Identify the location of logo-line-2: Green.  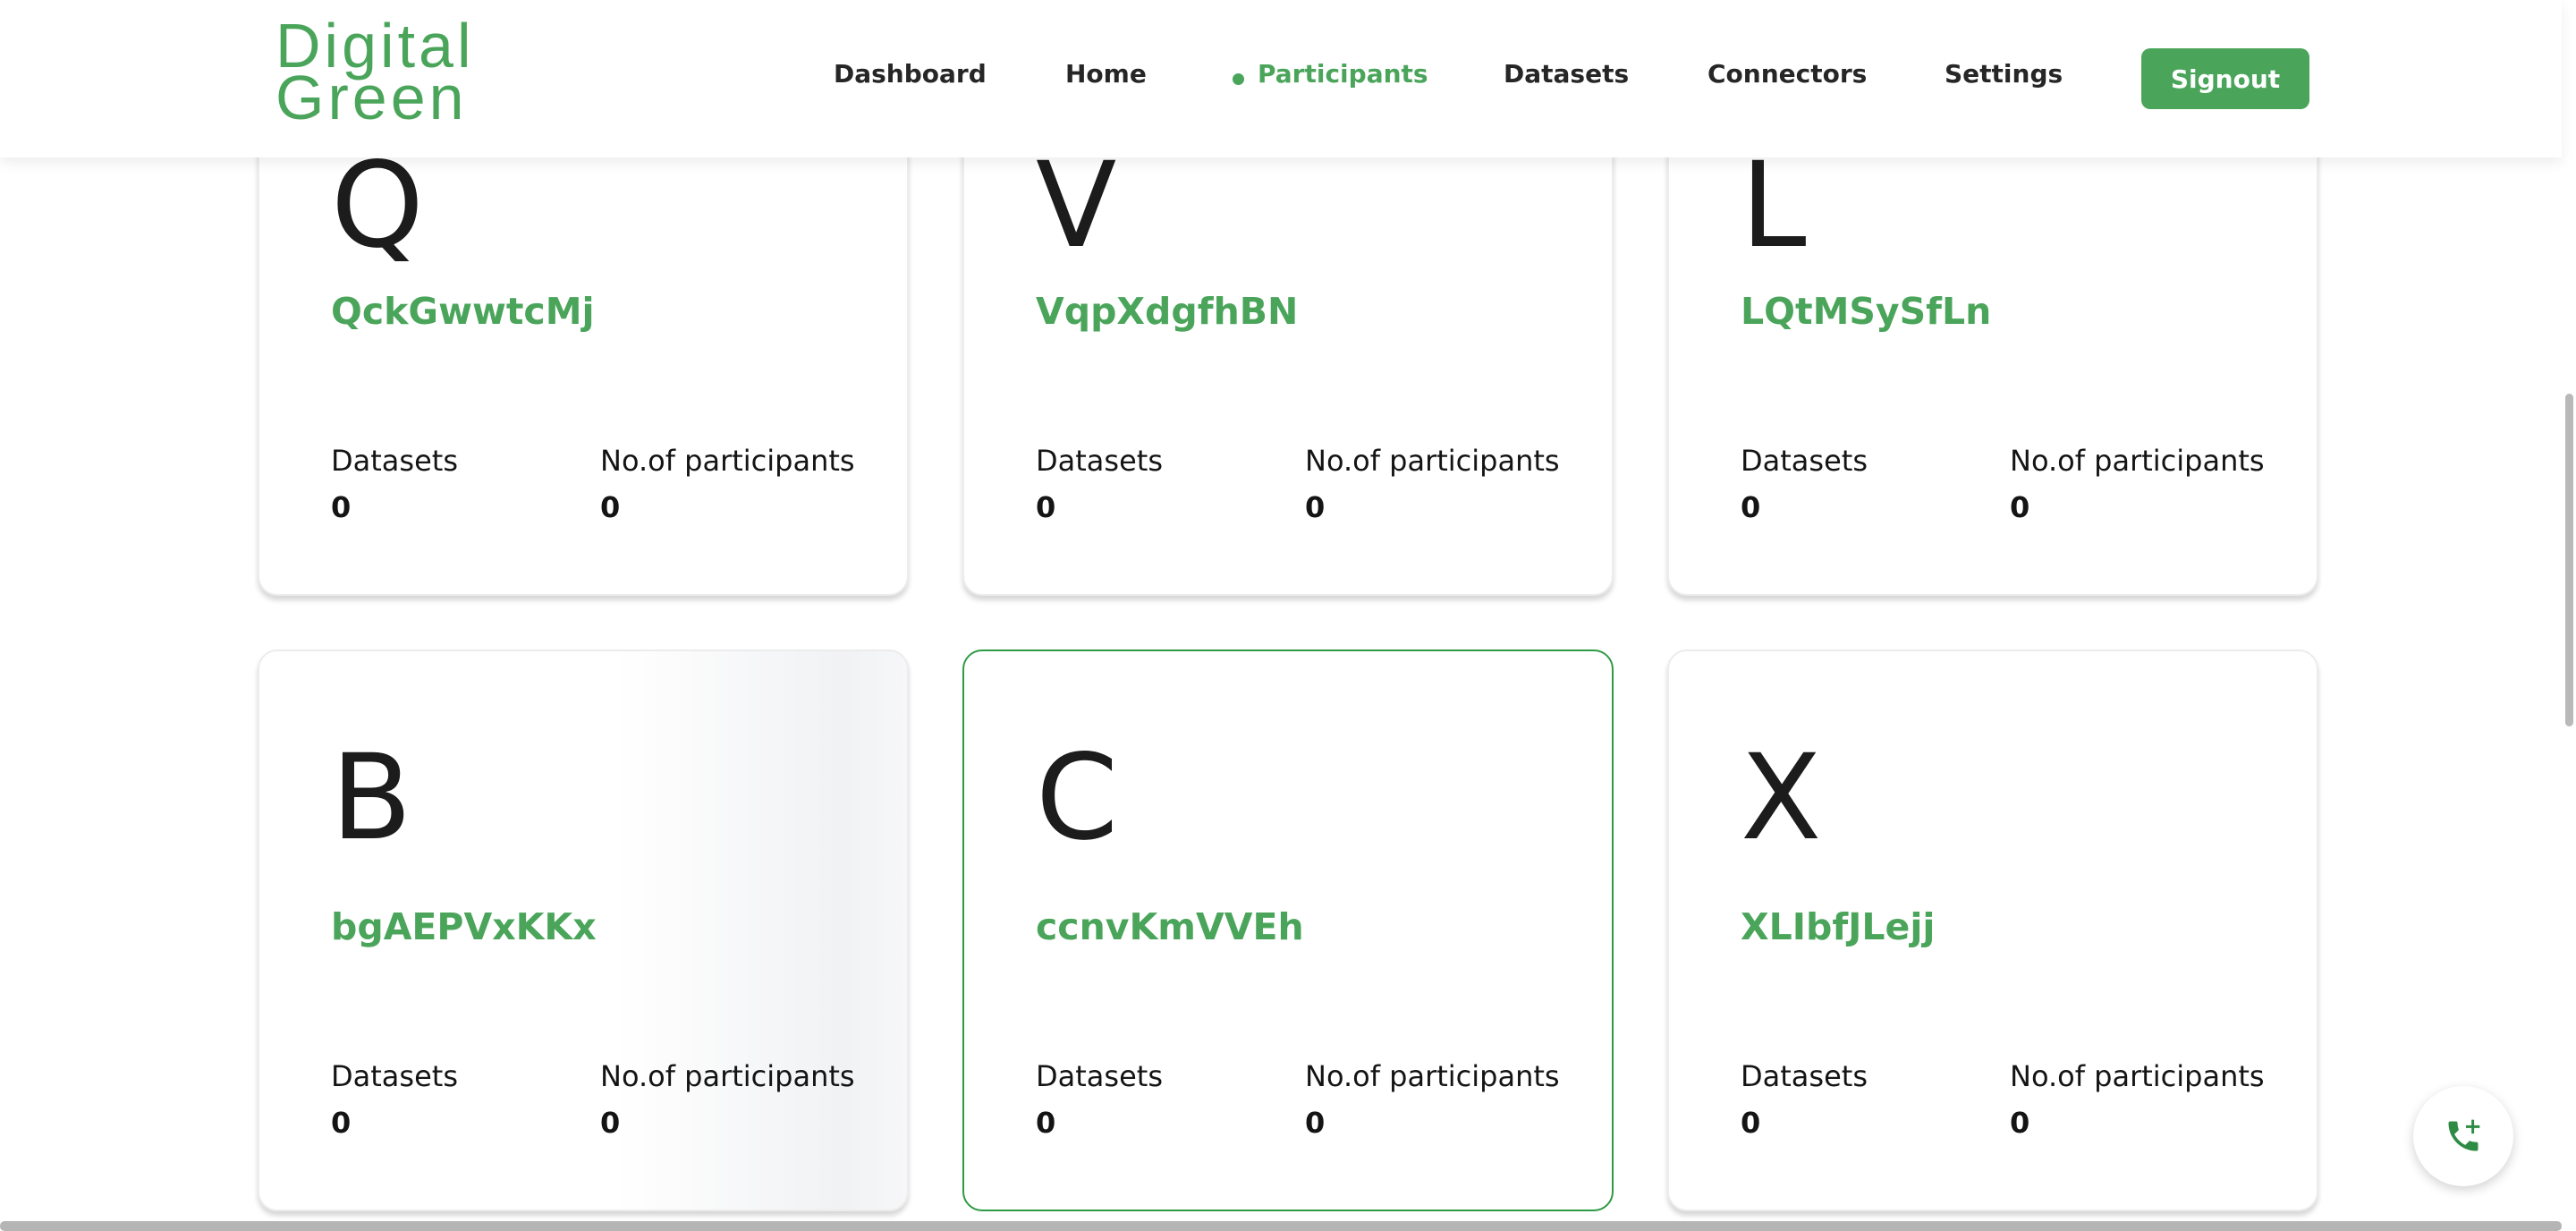
(371, 97).